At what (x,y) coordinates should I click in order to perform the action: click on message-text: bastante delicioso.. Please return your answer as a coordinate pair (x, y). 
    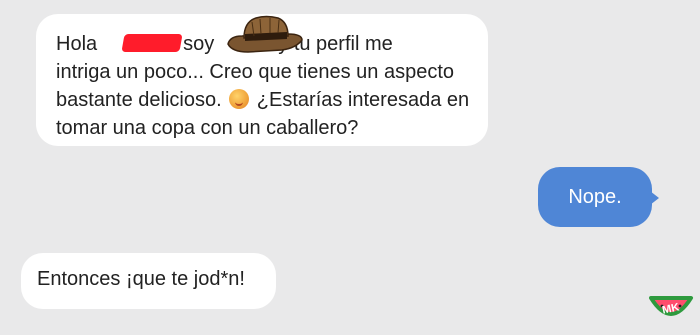
    Looking at the image, I should click on (139, 100).